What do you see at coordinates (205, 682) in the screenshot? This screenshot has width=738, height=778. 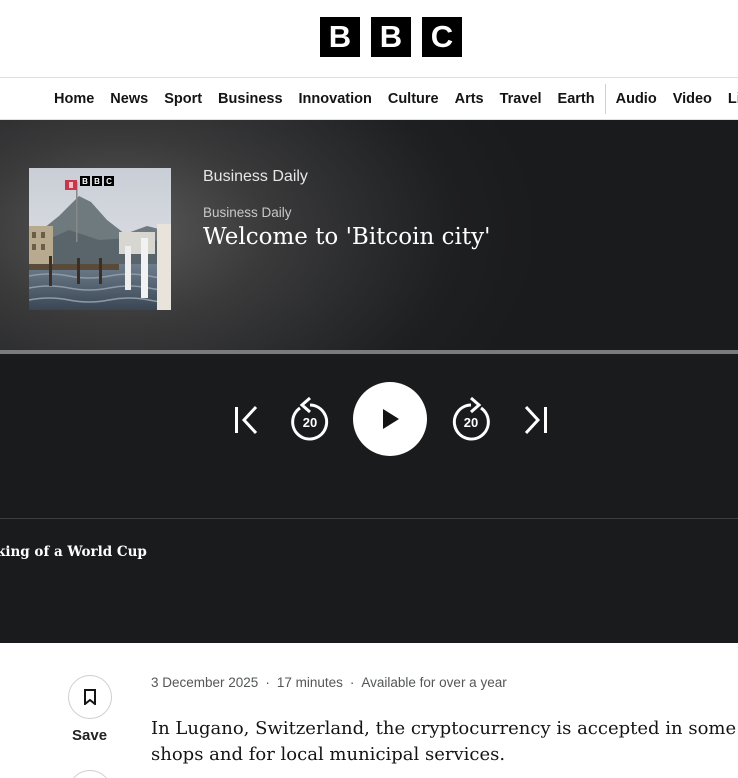 I see `episode-date: 3 December 2025` at bounding box center [205, 682].